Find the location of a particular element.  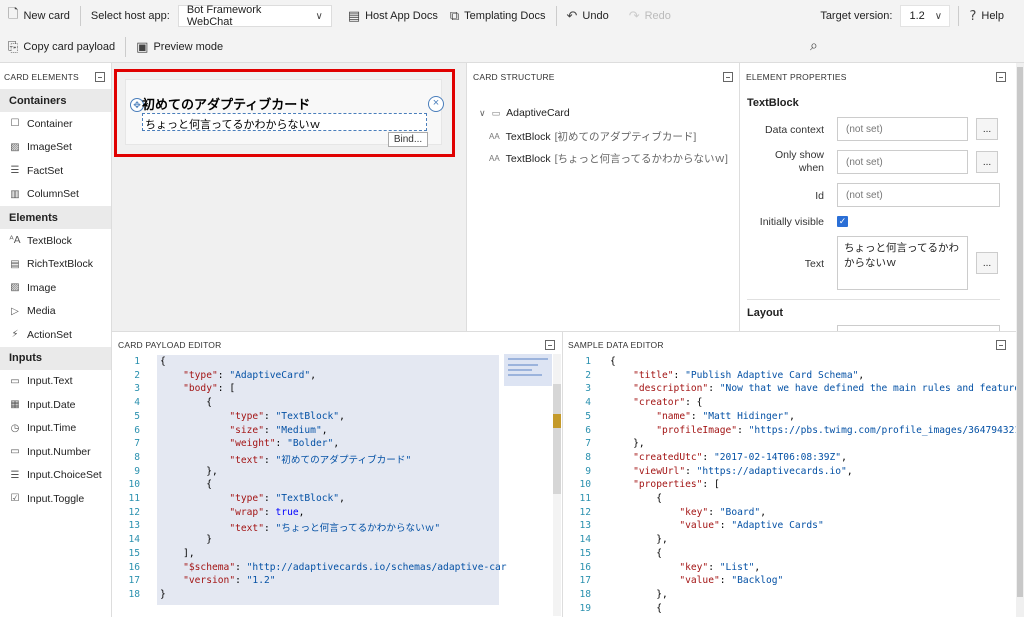

tree-node-textblock: AA TextBlock [ちょっと何言ってるかわからないｗ] is located at coordinates (608, 158).